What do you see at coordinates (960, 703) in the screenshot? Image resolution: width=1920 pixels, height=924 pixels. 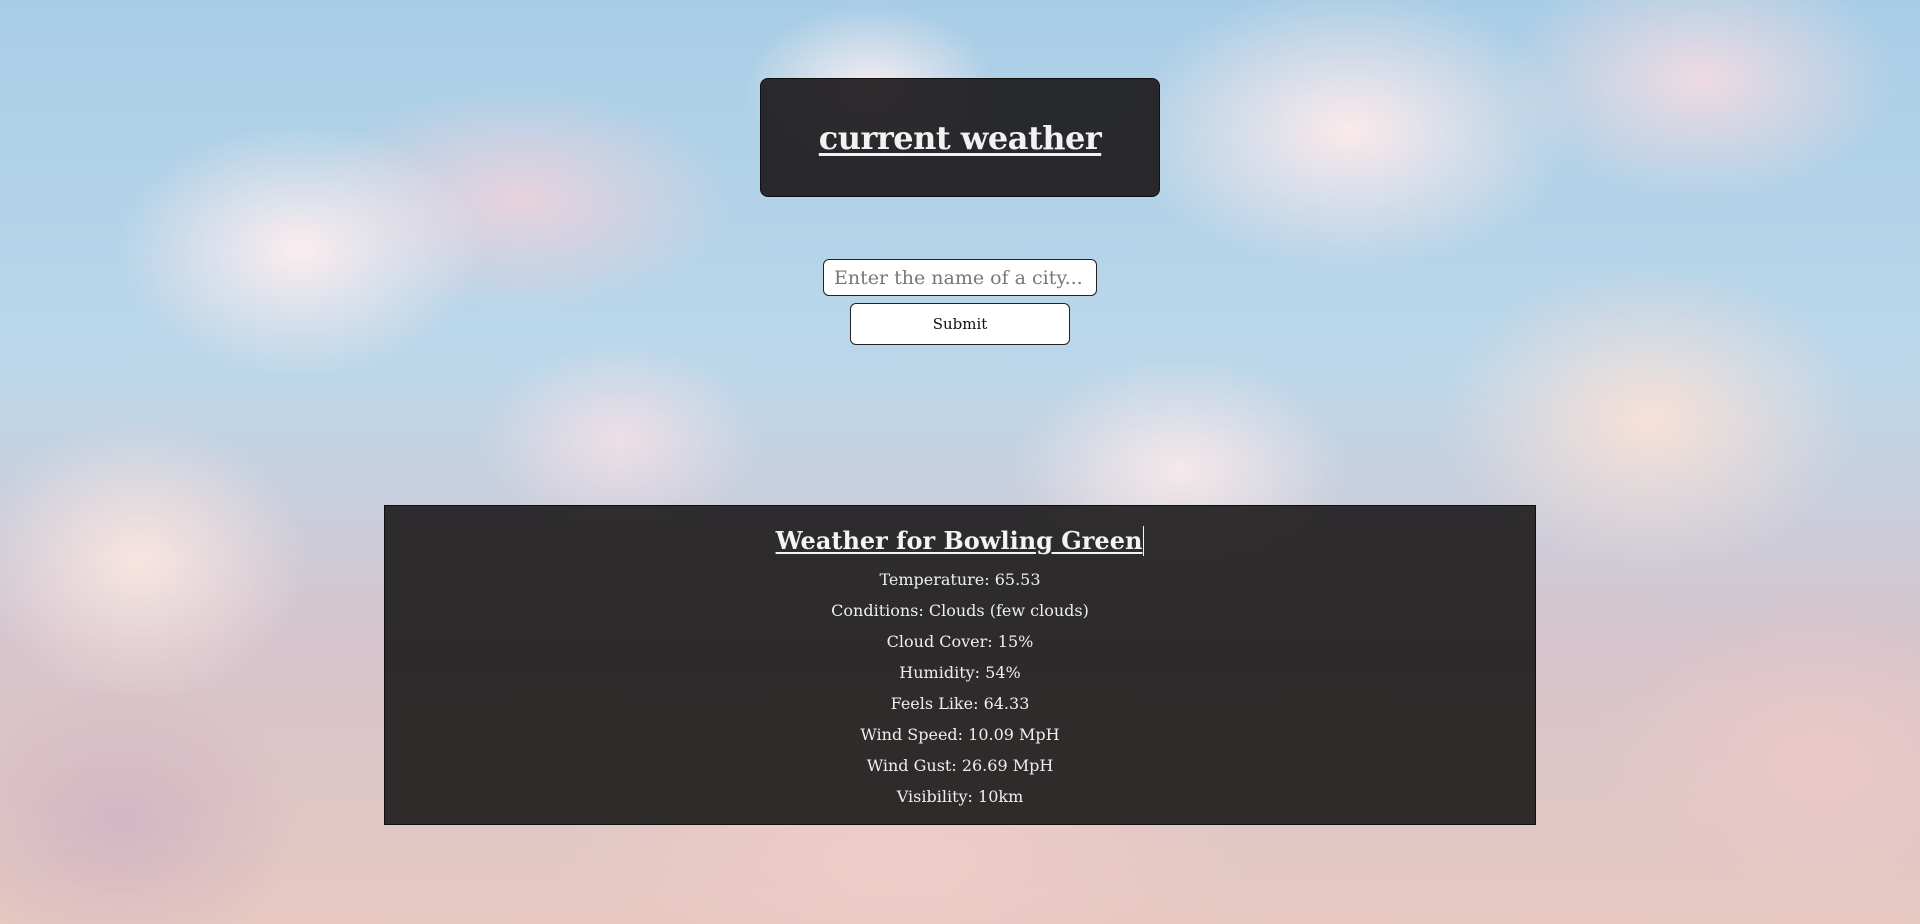 I see `stat-feels-like: Feels Like: 64.33` at bounding box center [960, 703].